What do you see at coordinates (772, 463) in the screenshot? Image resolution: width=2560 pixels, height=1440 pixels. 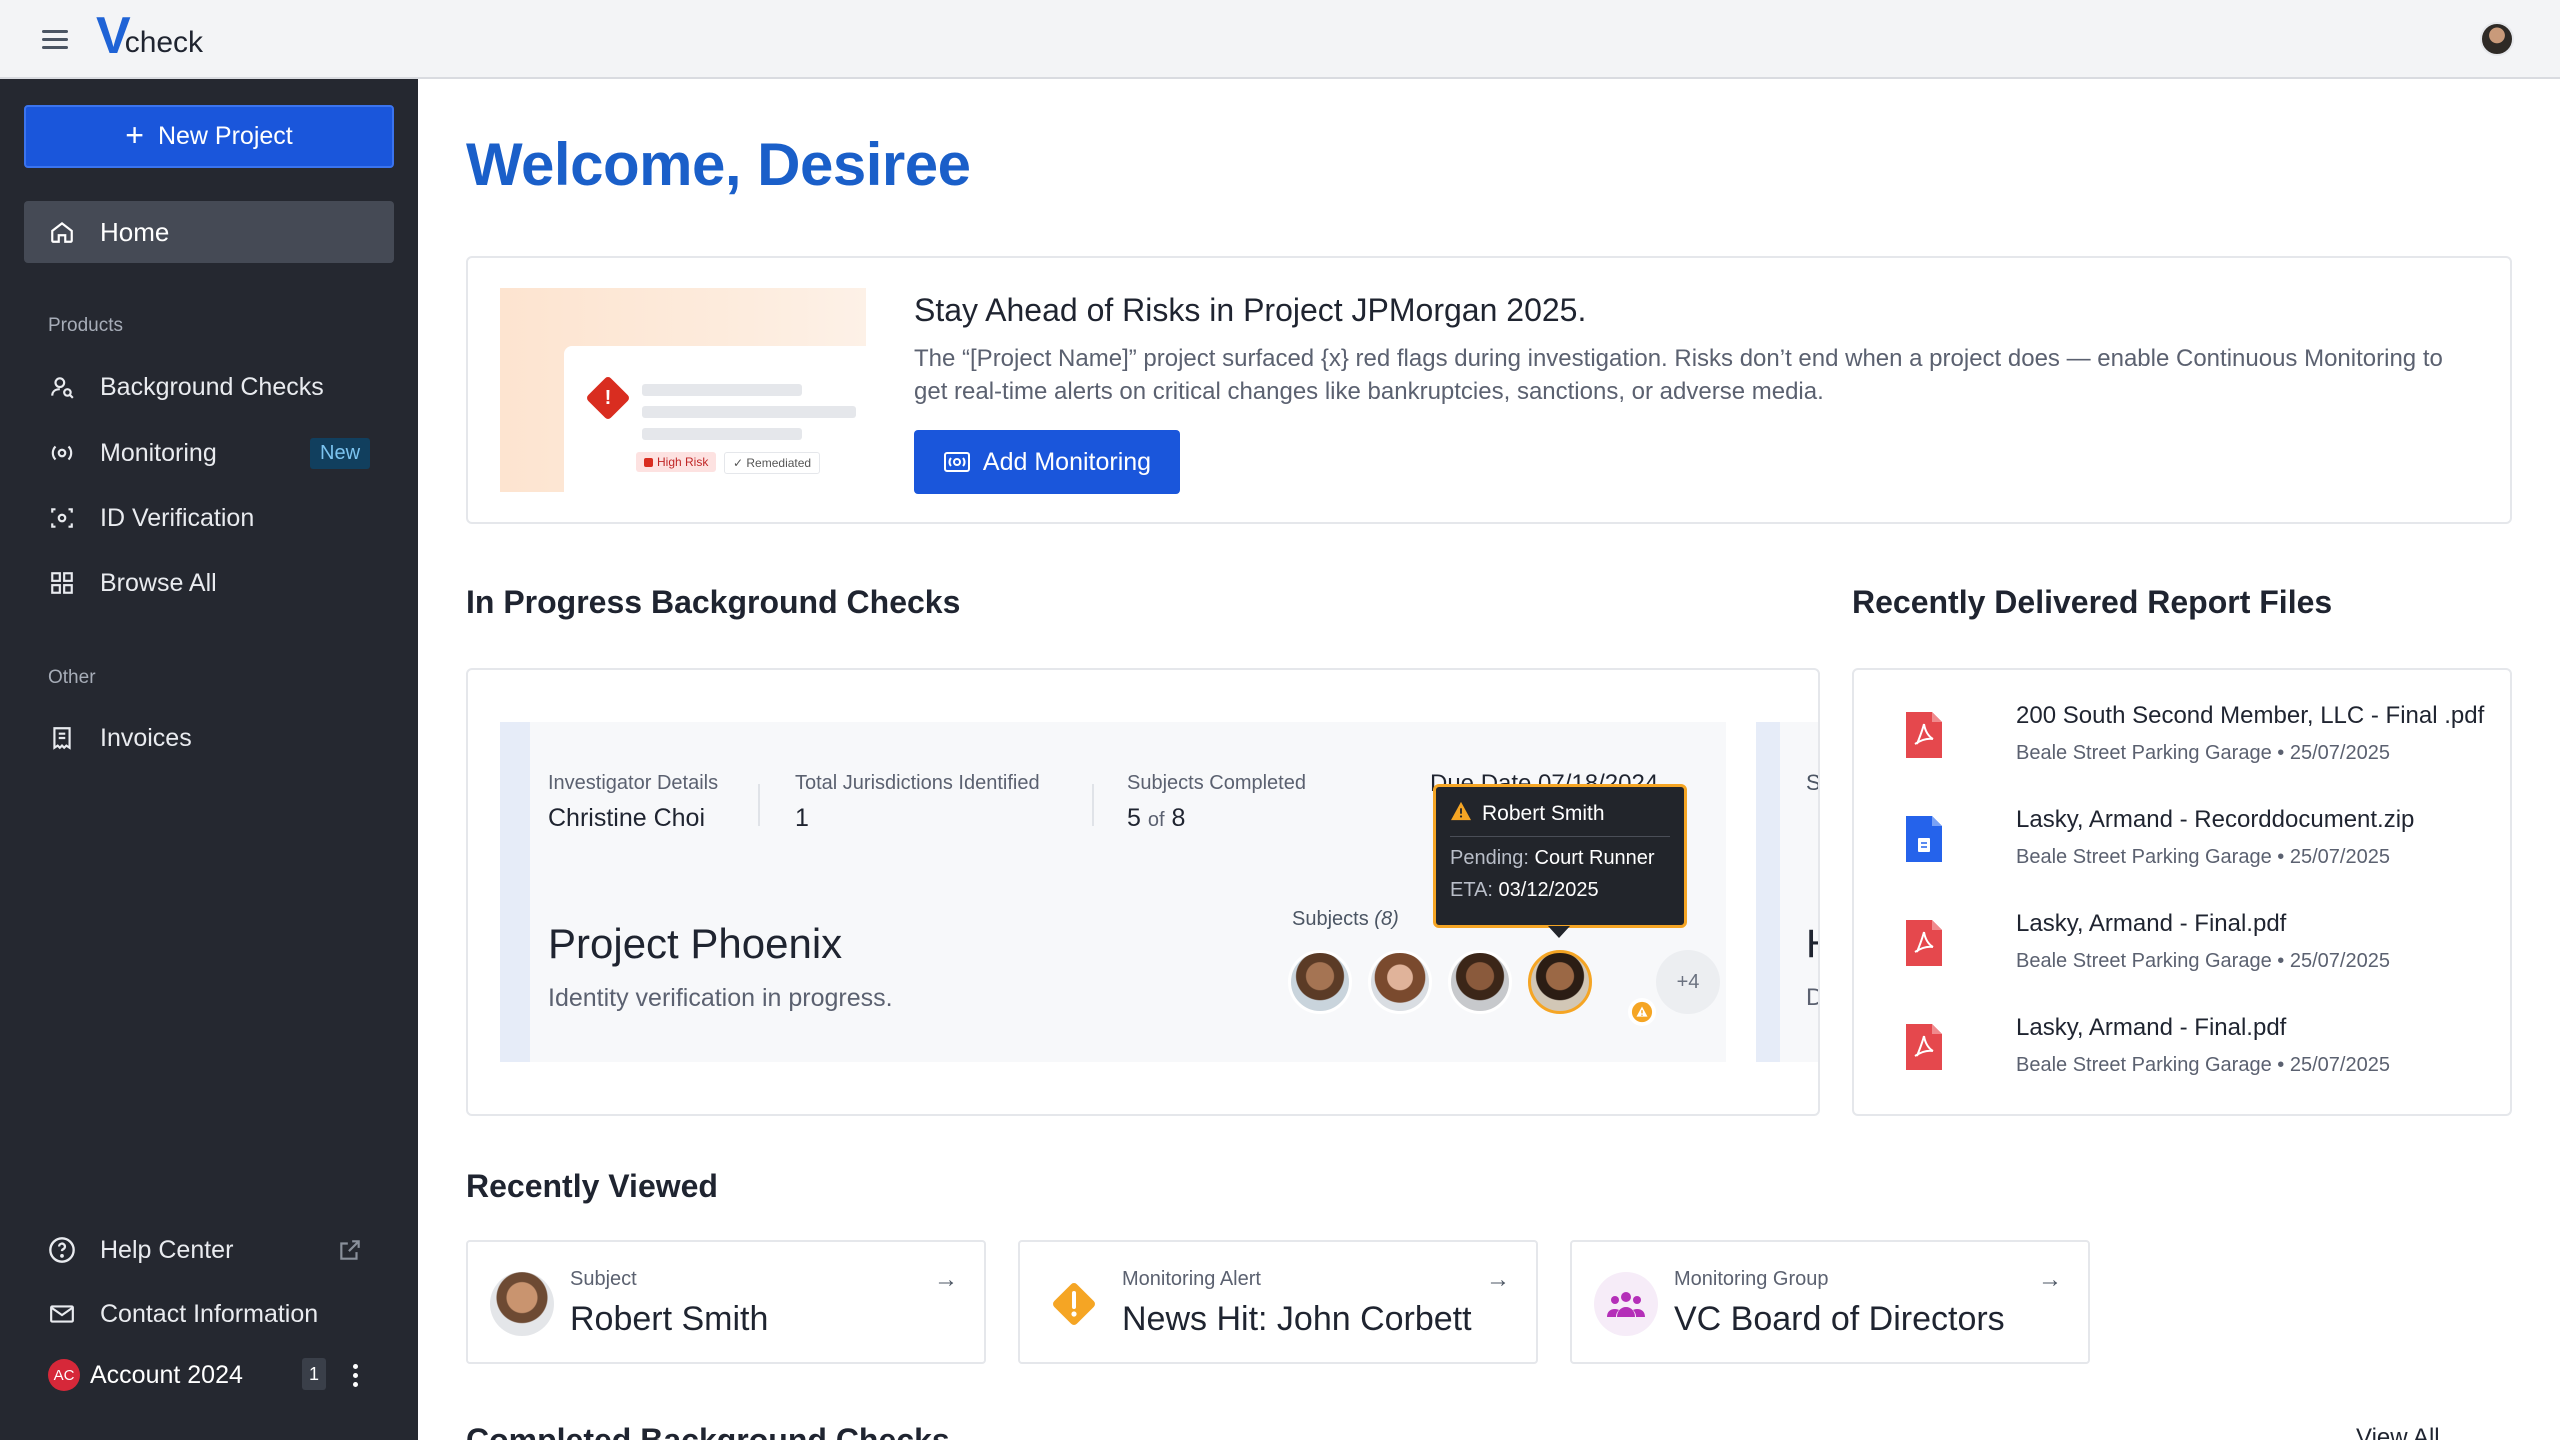 I see `remediated-chip: ✓ Remediated` at bounding box center [772, 463].